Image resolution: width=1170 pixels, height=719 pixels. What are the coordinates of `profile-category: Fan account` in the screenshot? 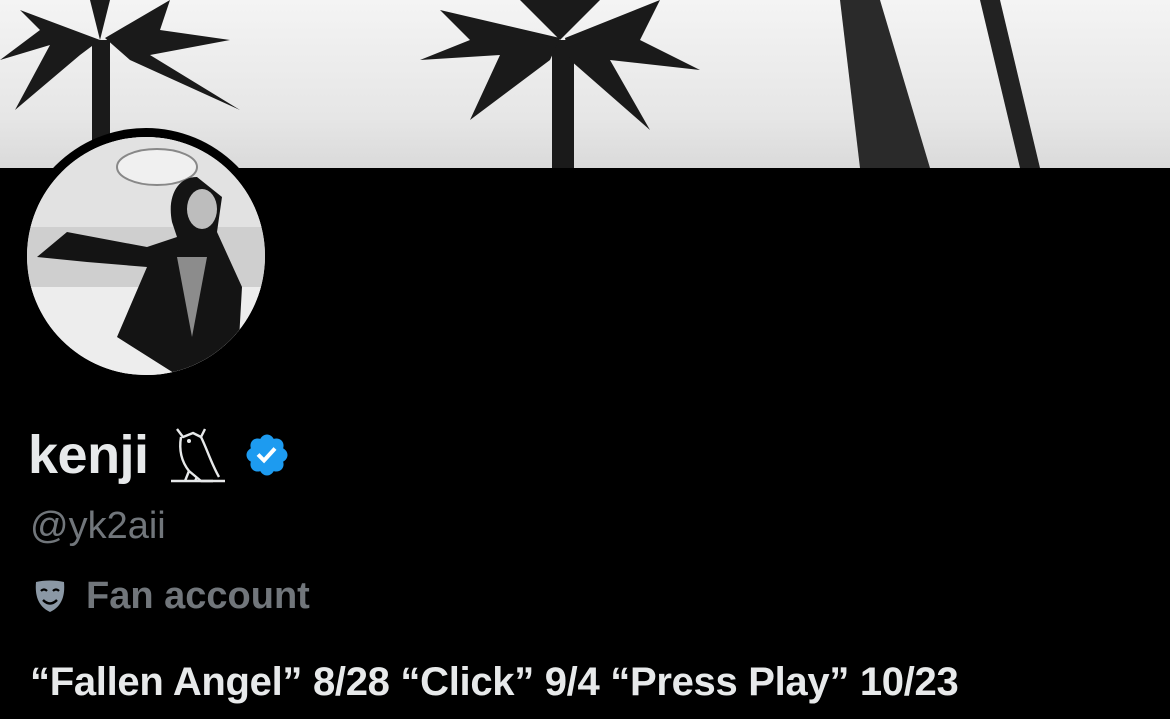 It's located at (170, 596).